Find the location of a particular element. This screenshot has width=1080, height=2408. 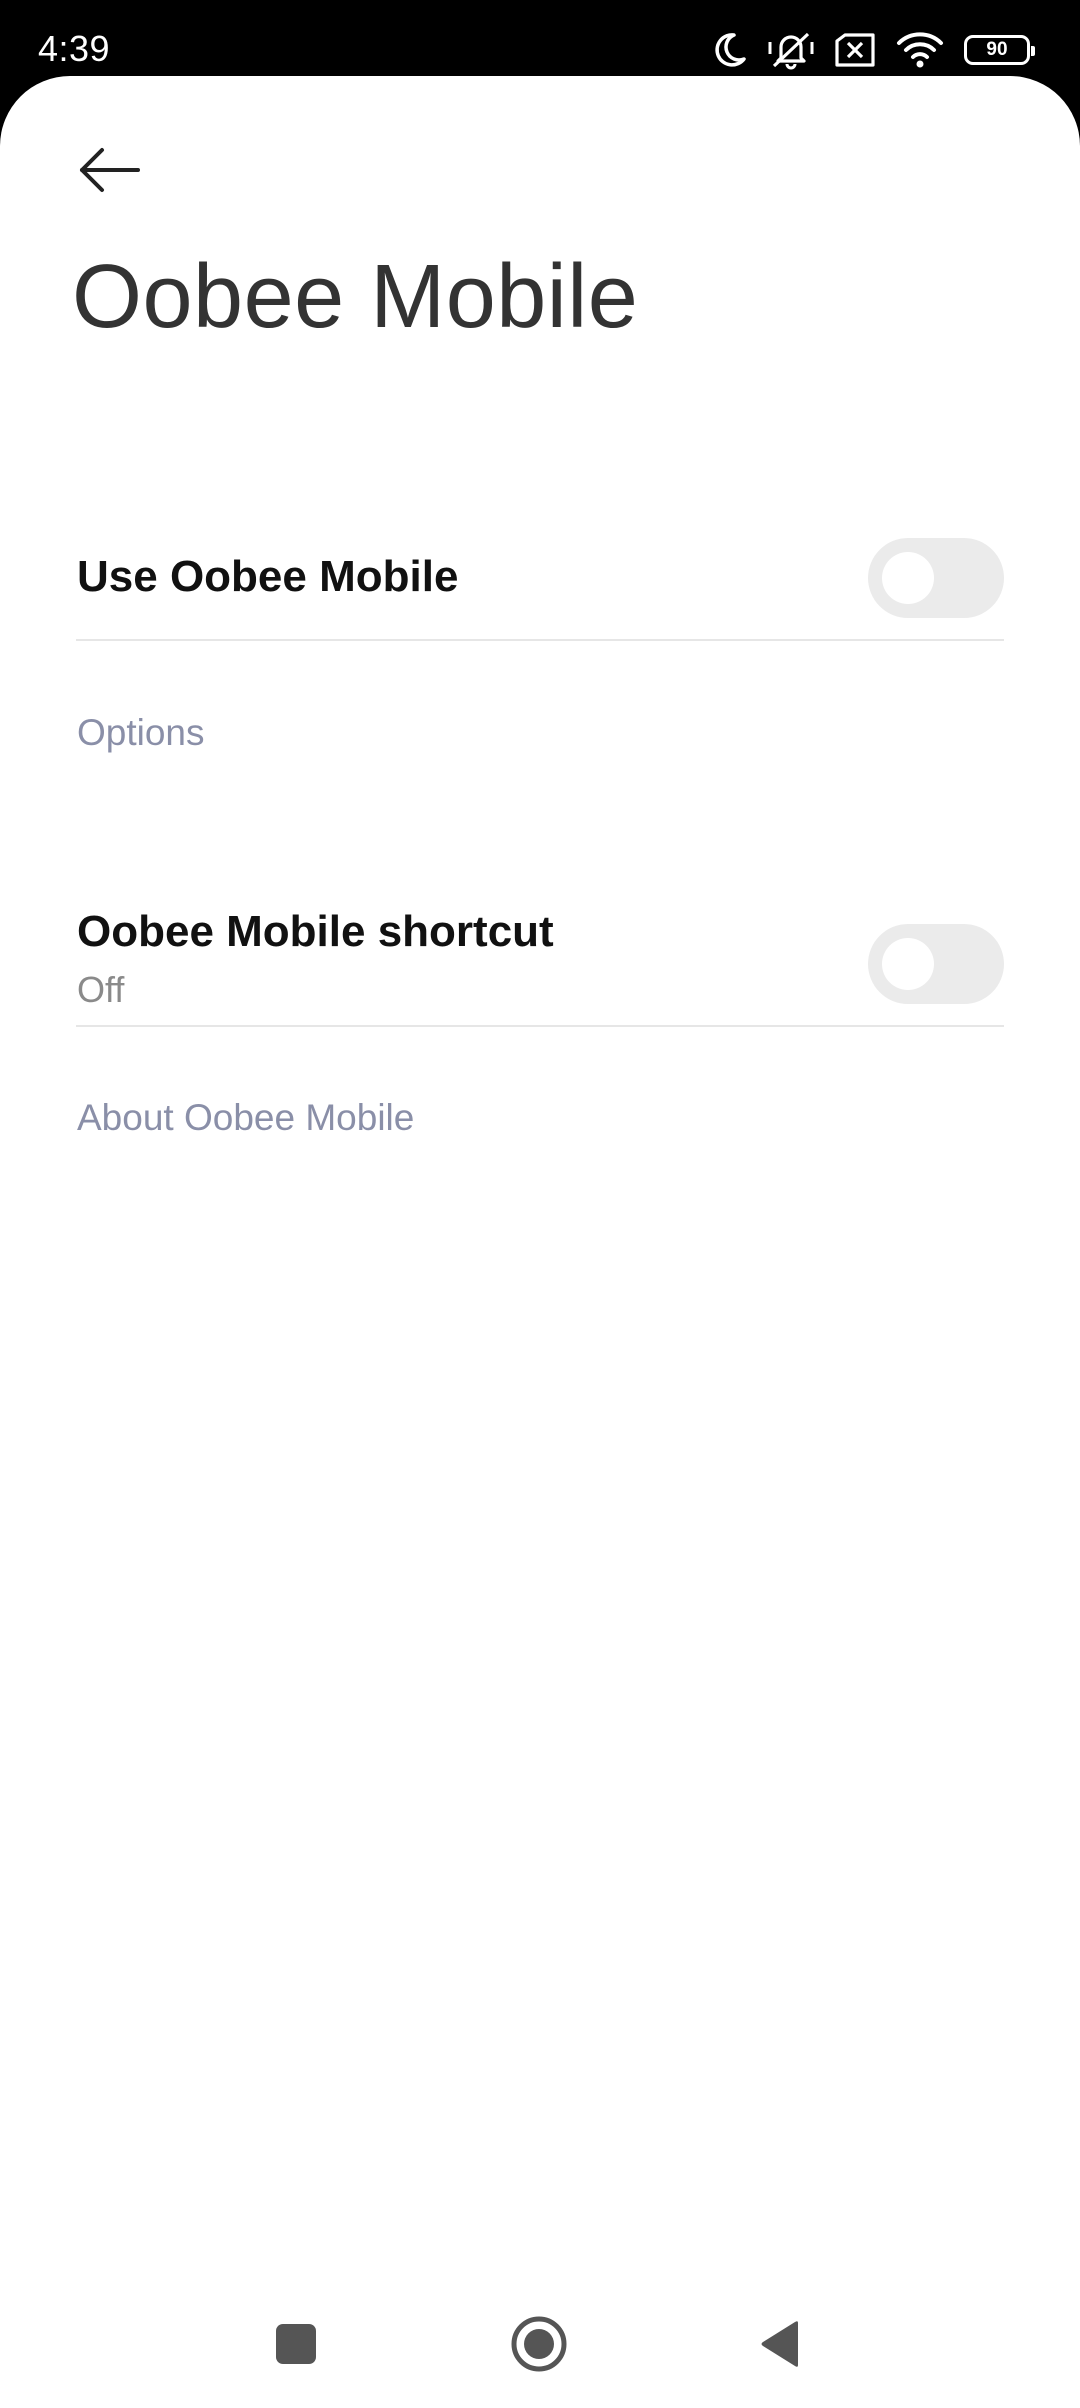

recents-button is located at coordinates (296, 2346).